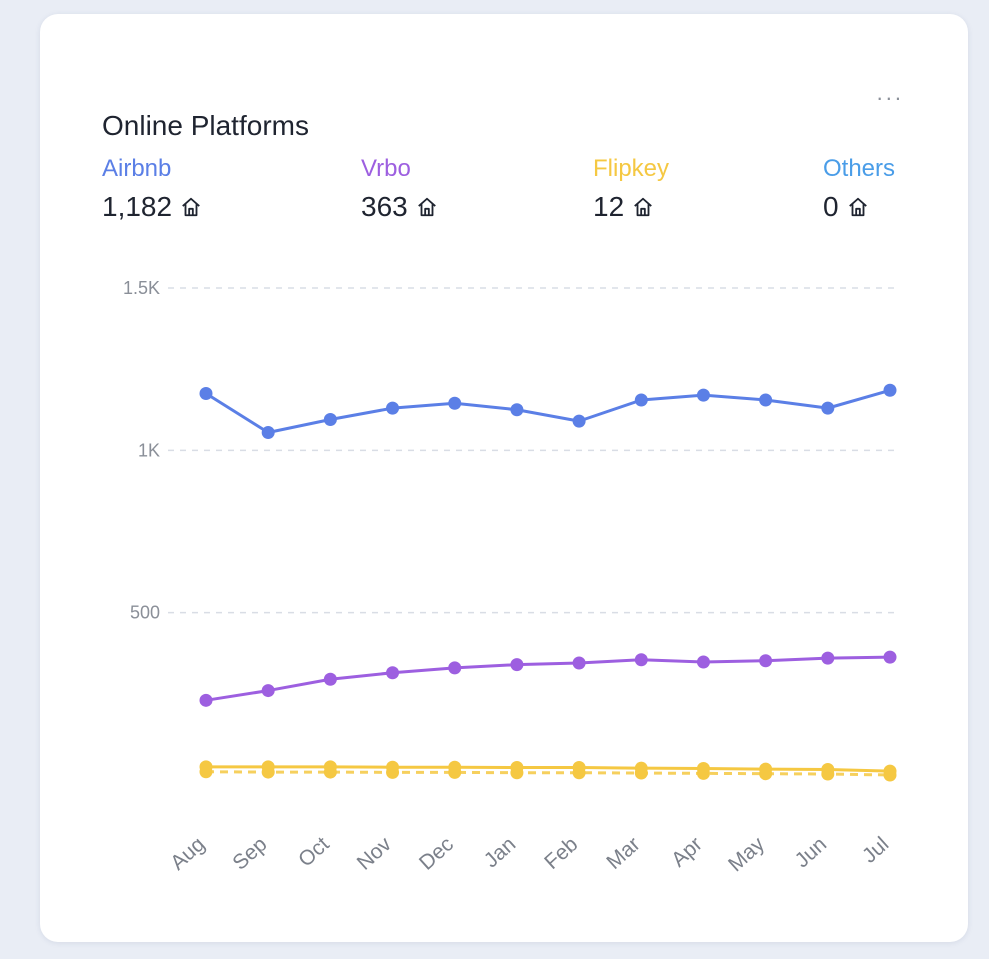 The width and height of the screenshot is (989, 959). Describe the element at coordinates (436, 854) in the screenshot. I see `x-tick-label: Dec` at that location.